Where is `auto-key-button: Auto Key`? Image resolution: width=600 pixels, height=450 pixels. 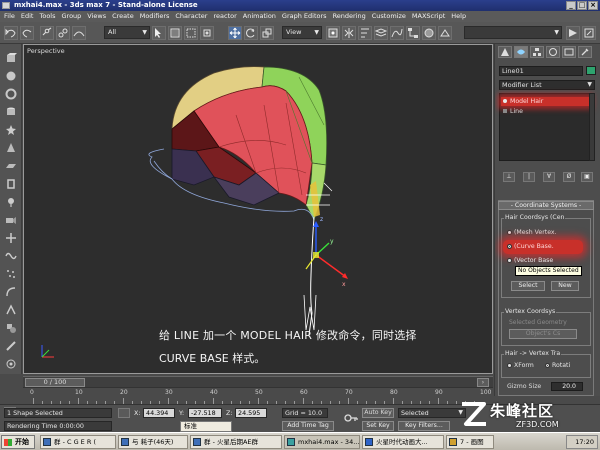 auto-key-button: Auto Key is located at coordinates (378, 413).